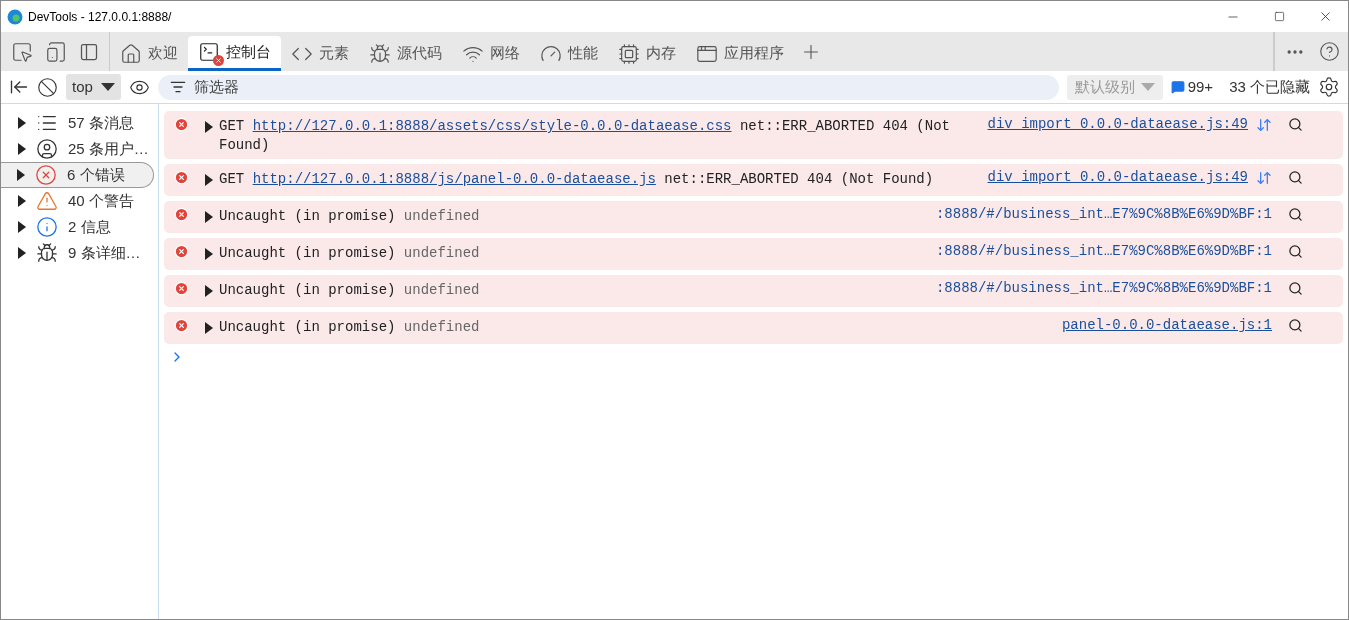 This screenshot has height=620, width=1349. I want to click on window-title: DevTools - 127.0.0.1:8888/, so click(100, 17).